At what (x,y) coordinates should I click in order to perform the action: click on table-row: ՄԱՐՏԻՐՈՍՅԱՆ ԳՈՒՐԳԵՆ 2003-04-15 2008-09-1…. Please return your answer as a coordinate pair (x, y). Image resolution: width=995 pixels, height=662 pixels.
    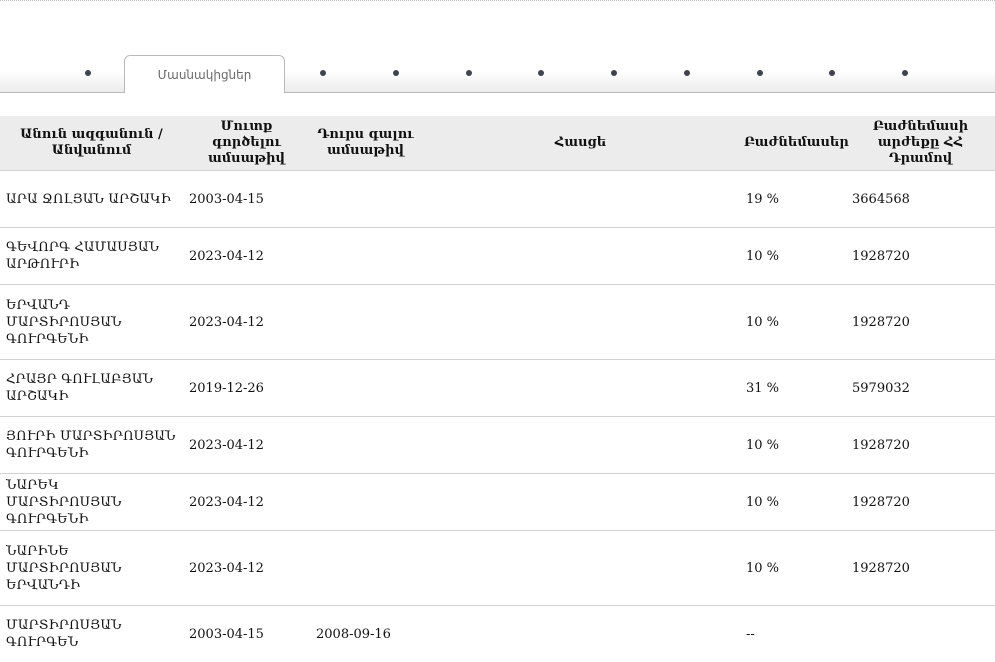
    Looking at the image, I should click on (497, 633).